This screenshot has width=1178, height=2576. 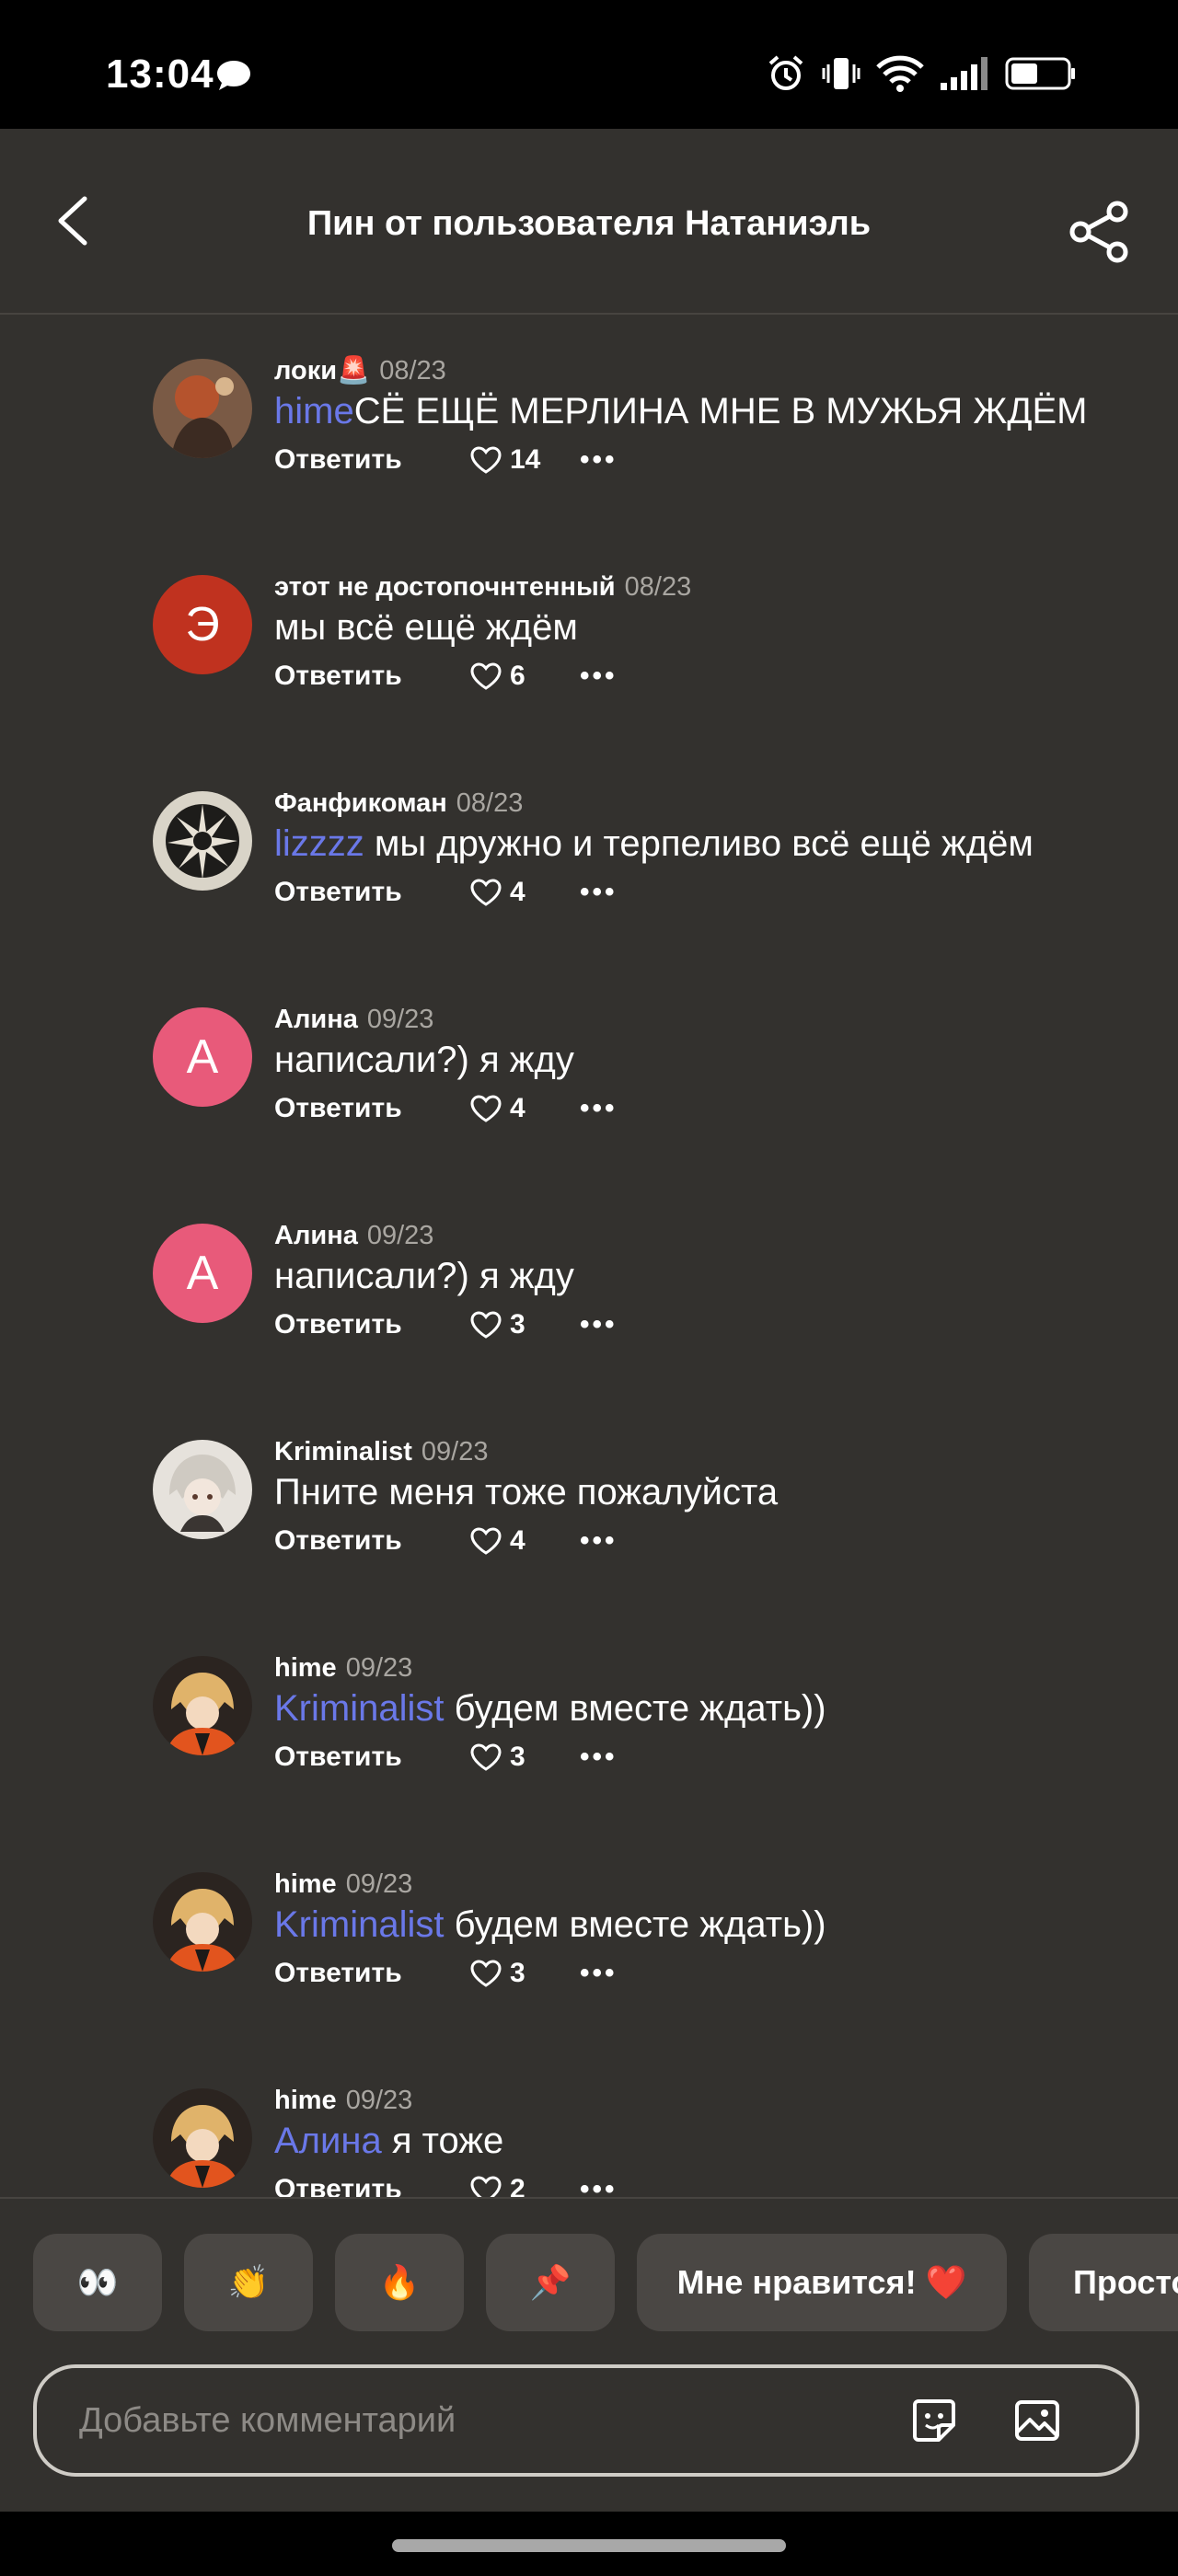 What do you see at coordinates (1103, 2282) in the screenshot?
I see `reaction-simple-text: Просто` at bounding box center [1103, 2282].